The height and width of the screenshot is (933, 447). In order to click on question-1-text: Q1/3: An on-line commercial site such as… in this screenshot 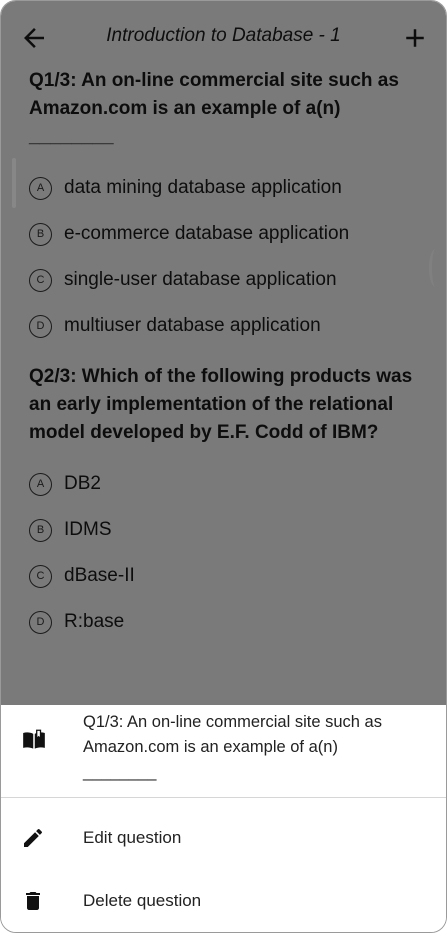, I will do `click(229, 109)`.